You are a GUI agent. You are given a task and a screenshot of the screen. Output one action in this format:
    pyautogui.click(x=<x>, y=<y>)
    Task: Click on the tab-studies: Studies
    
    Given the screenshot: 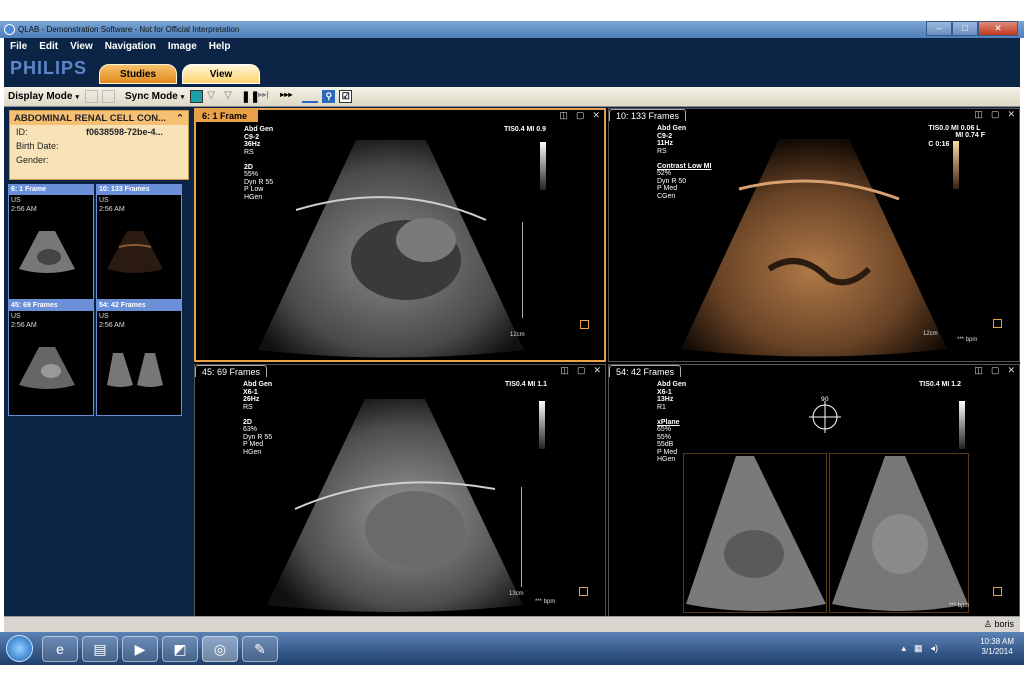 What is the action you would take?
    pyautogui.click(x=138, y=74)
    